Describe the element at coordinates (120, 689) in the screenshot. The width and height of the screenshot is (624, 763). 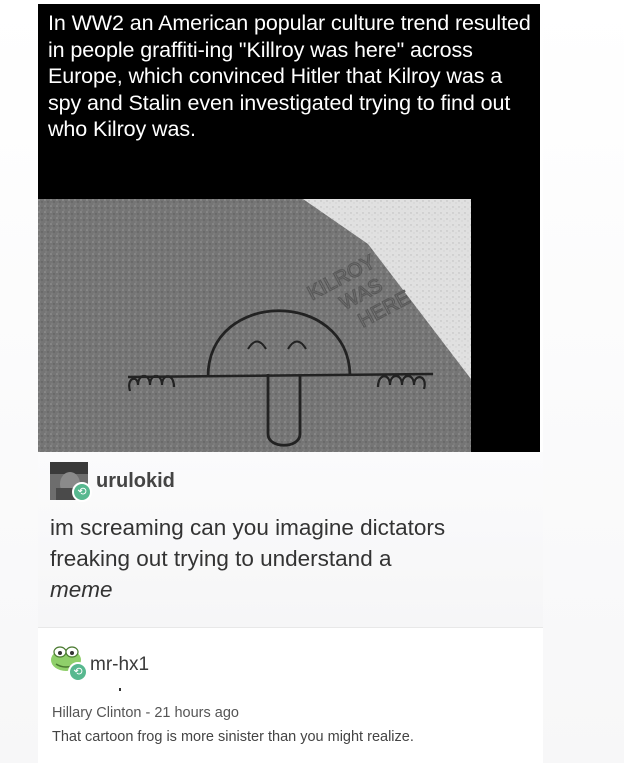
I see `separator-dot` at that location.